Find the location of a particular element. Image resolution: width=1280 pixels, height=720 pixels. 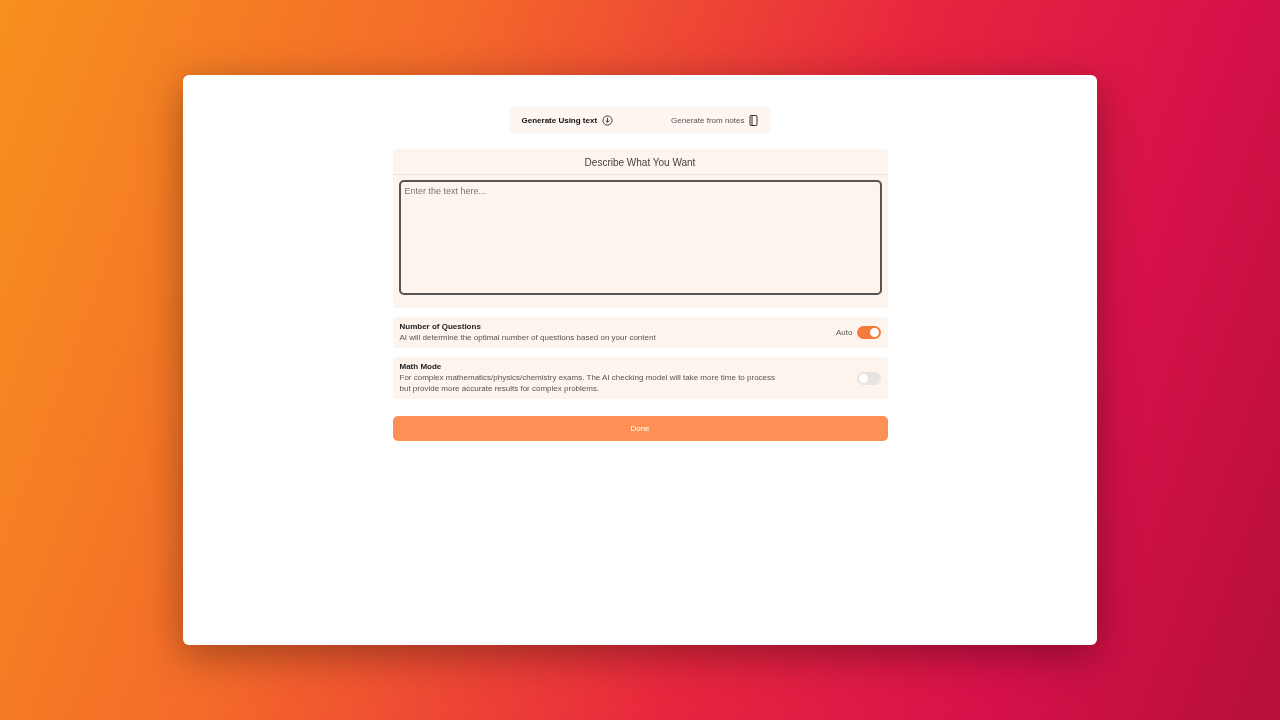

notebook-icon is located at coordinates (754, 120).